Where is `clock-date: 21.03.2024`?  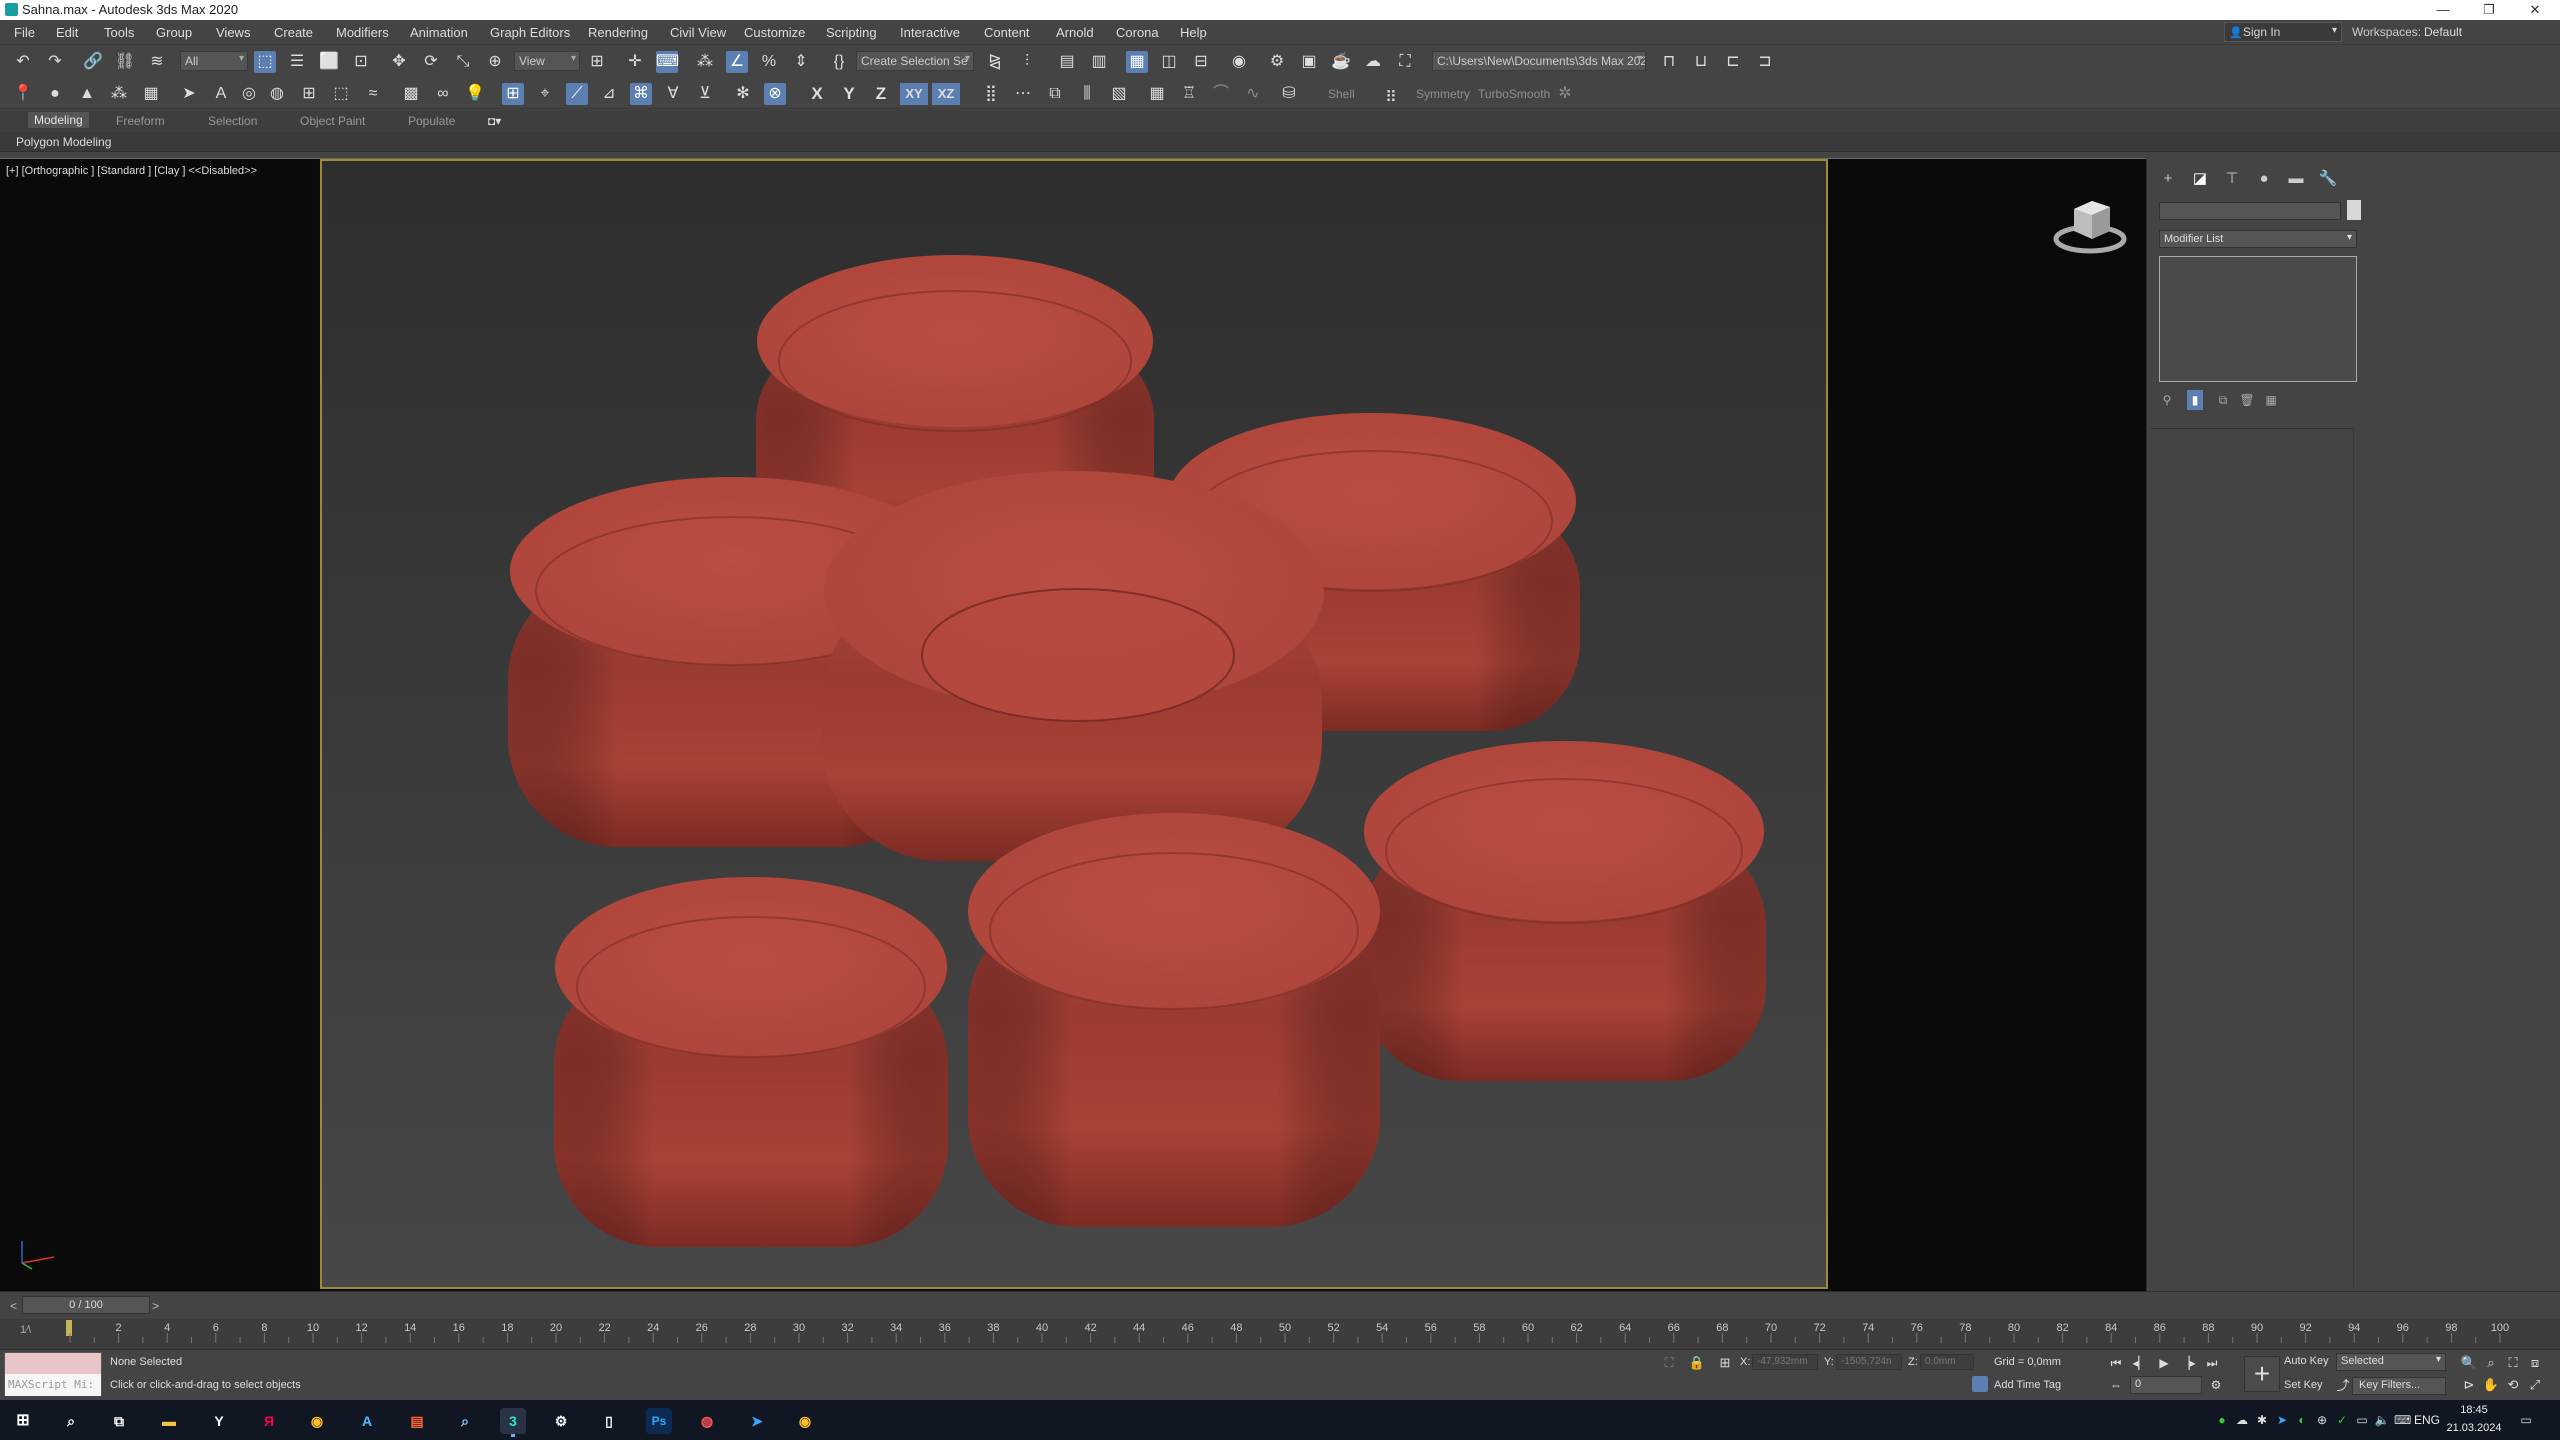 clock-date: 21.03.2024 is located at coordinates (2474, 1428).